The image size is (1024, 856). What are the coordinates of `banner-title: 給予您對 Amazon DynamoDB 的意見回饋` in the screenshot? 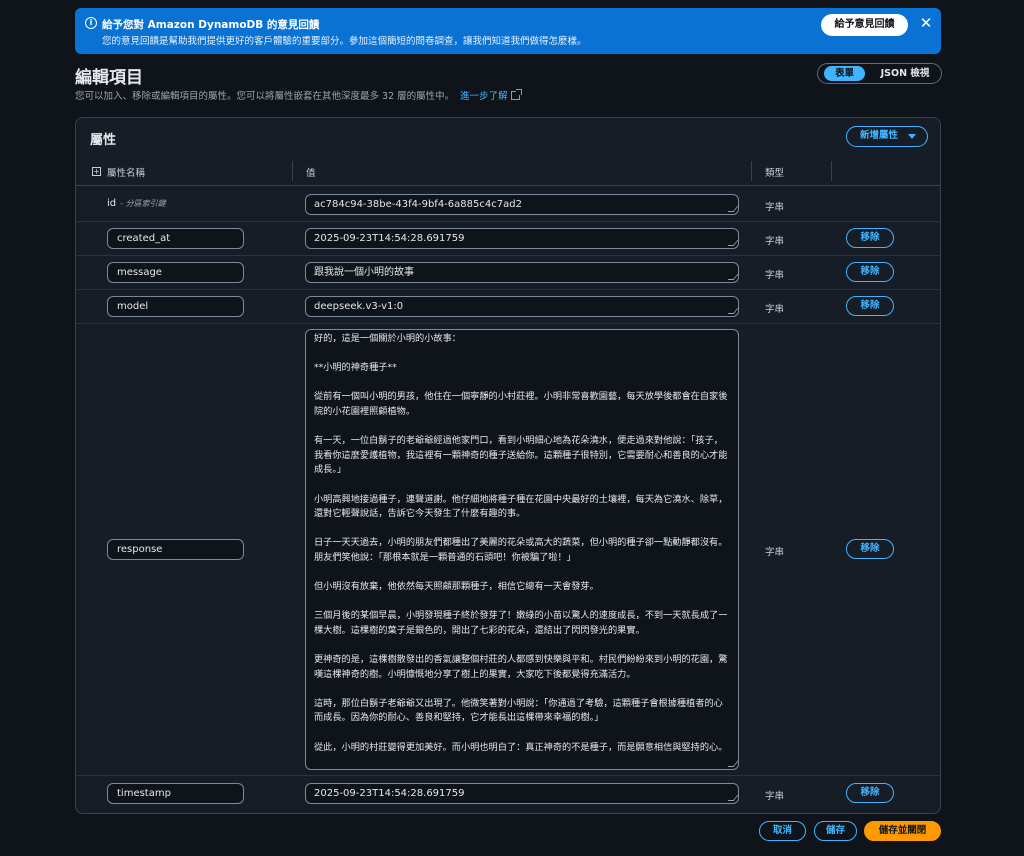 It's located at (211, 25).